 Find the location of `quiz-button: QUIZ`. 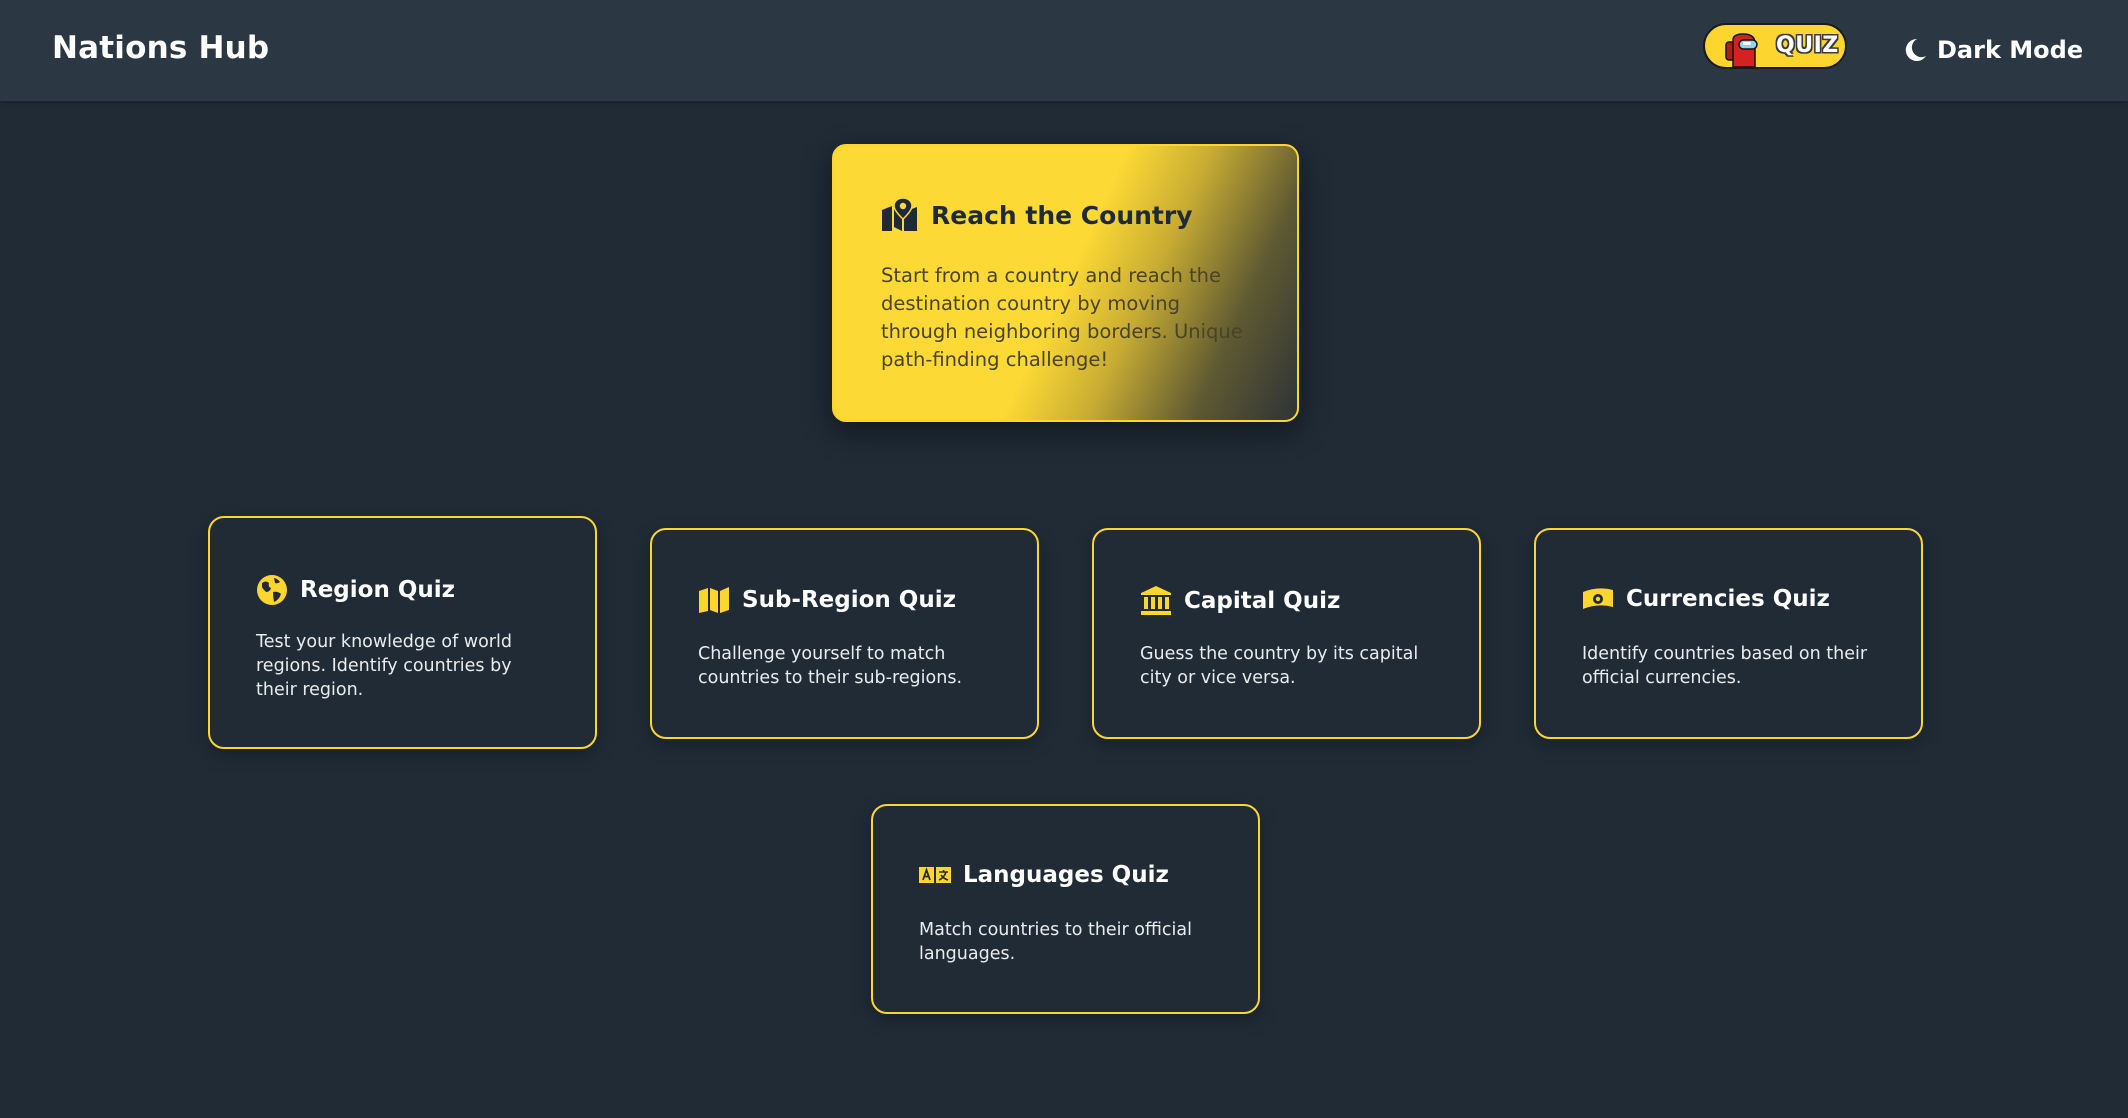

quiz-button: QUIZ is located at coordinates (1775, 46).